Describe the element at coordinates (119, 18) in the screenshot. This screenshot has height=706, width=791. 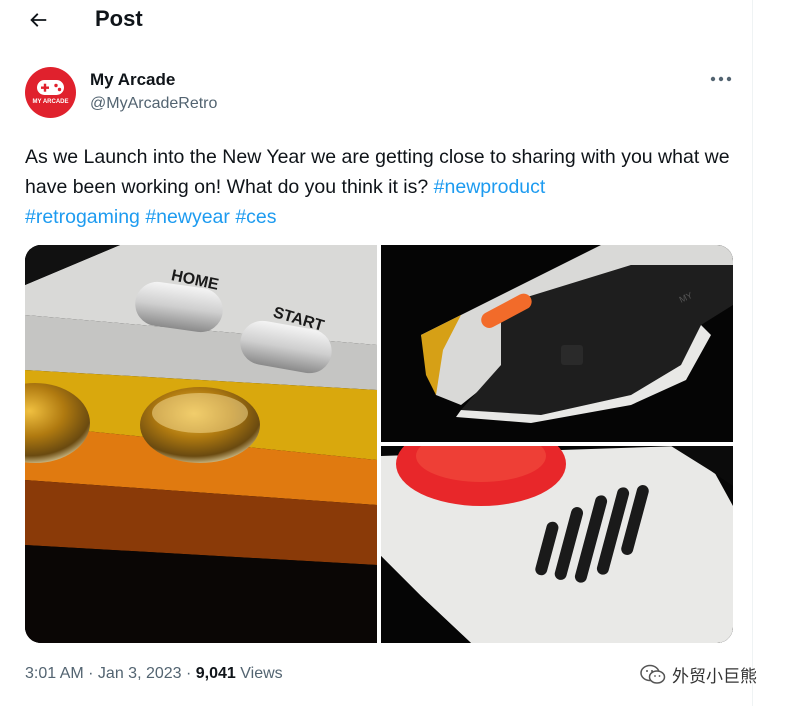
I see `page-title: Post` at that location.